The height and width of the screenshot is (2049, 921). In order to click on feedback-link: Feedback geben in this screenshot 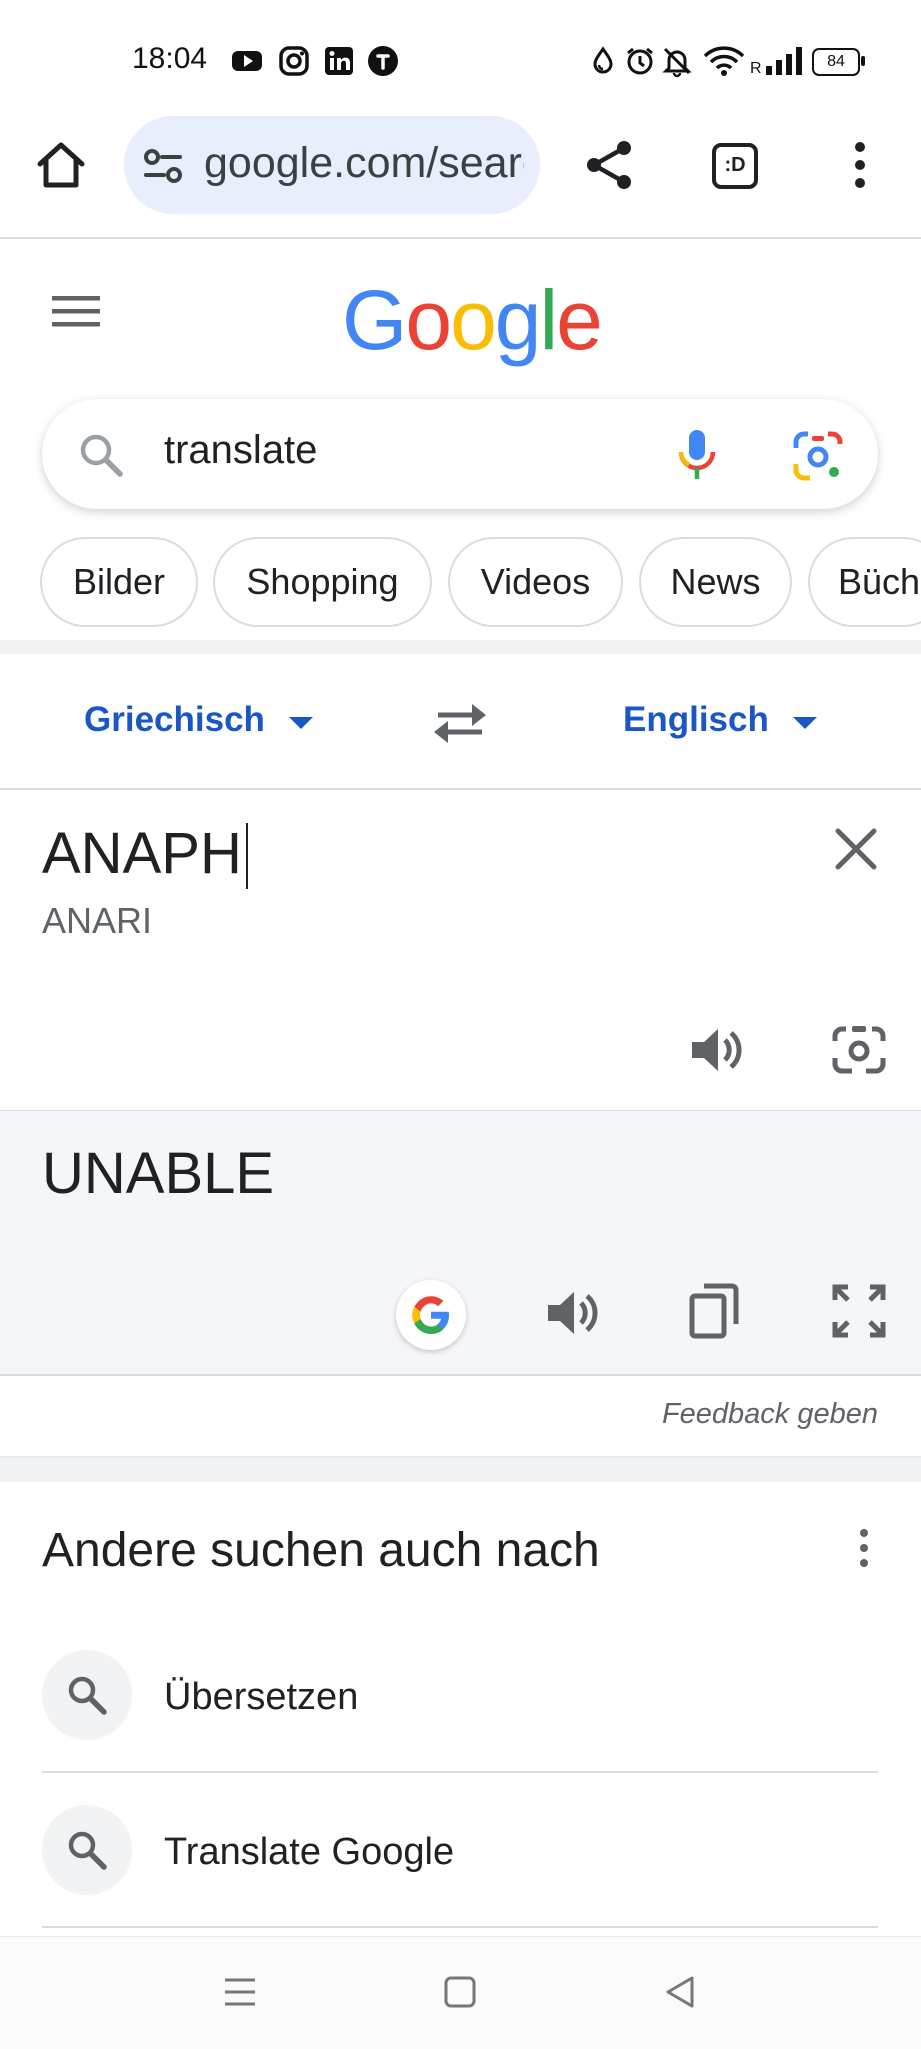, I will do `click(739, 1414)`.